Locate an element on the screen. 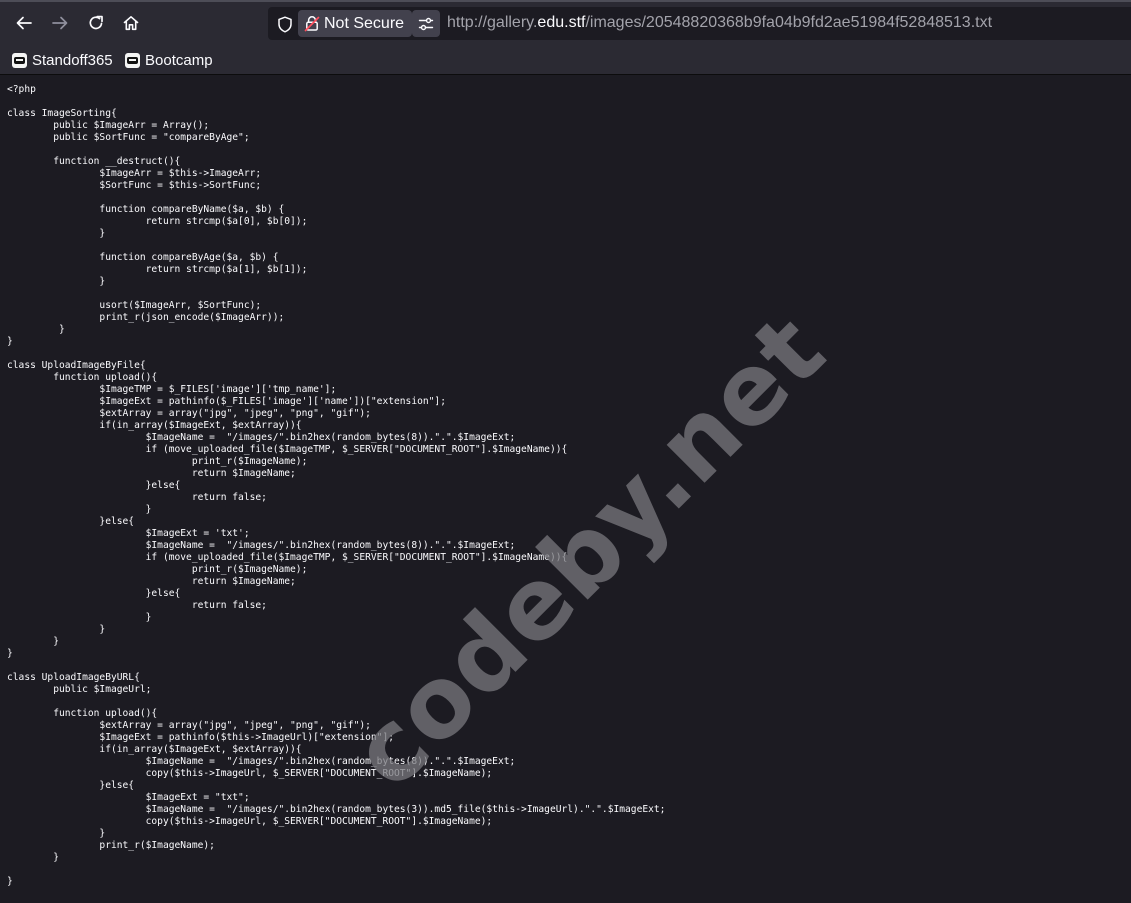  shield-icon is located at coordinates (285, 24).